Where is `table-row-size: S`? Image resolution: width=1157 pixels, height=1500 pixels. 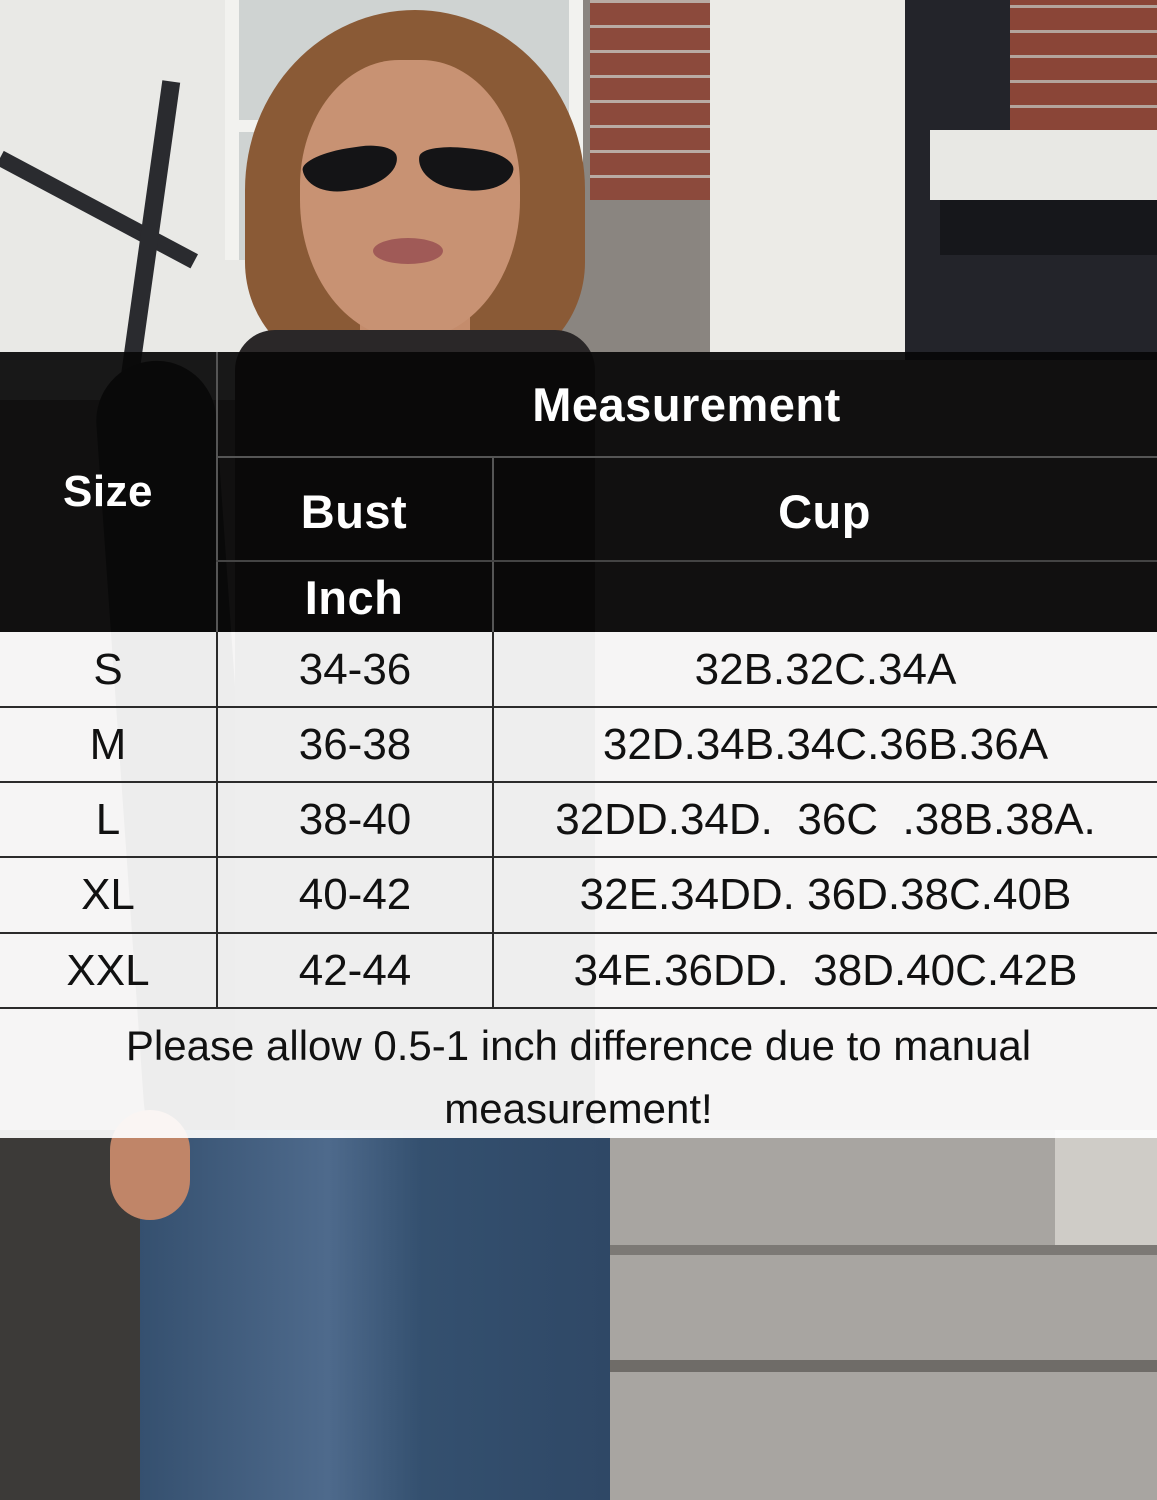
table-row-size: S is located at coordinates (108, 669).